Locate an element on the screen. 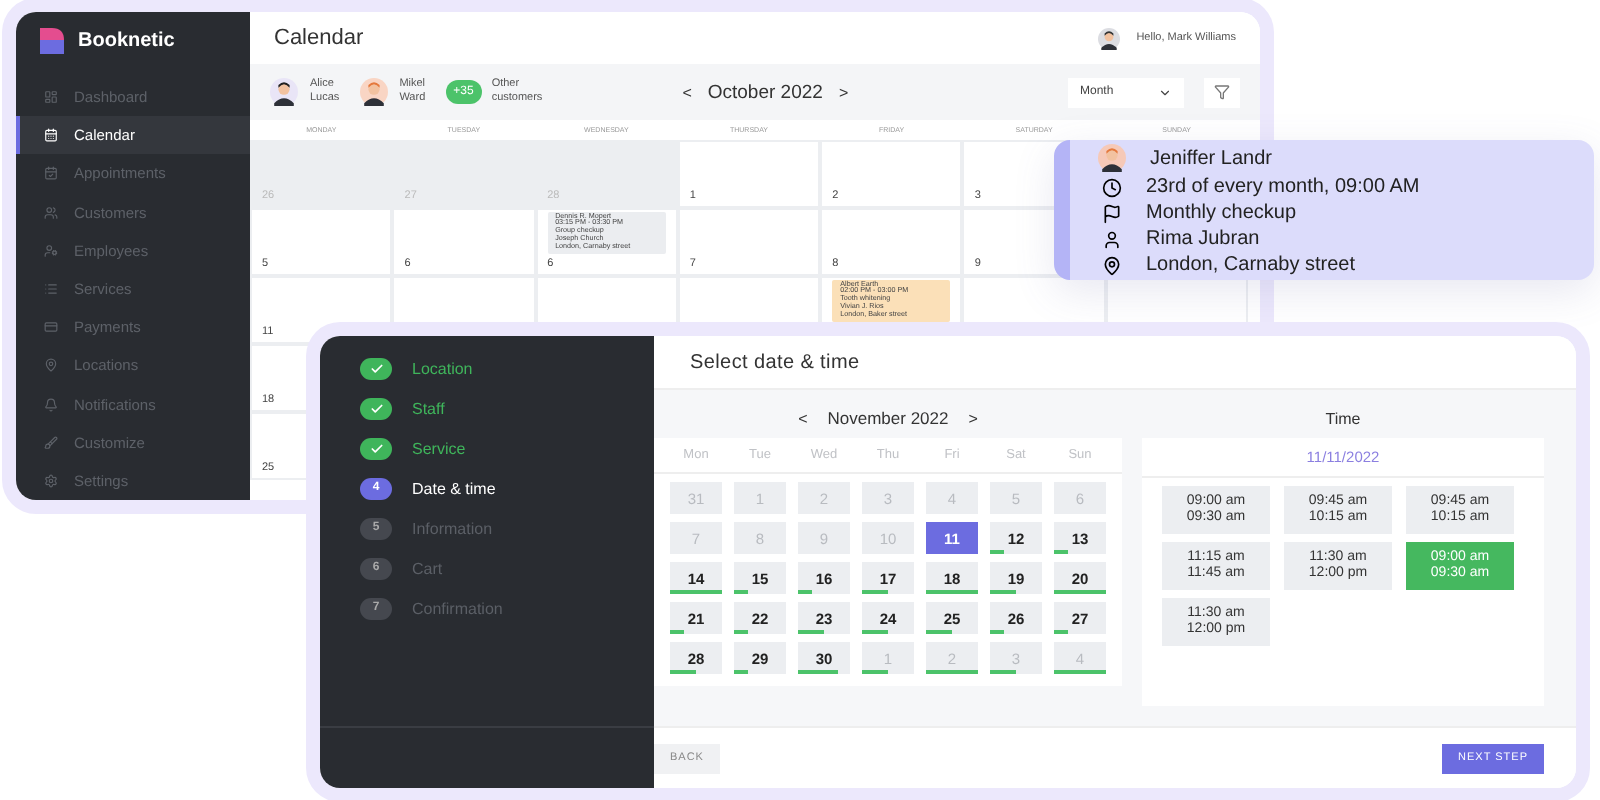  user-avatar is located at coordinates (1109, 38).